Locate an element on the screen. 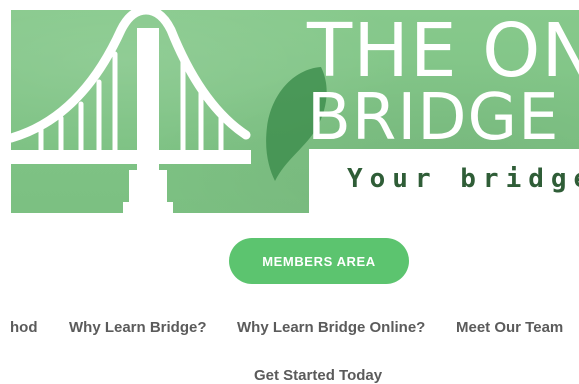 The image size is (579, 384). nav-link-why-learn-bridge: Why Learn Bridge? is located at coordinates (138, 327).